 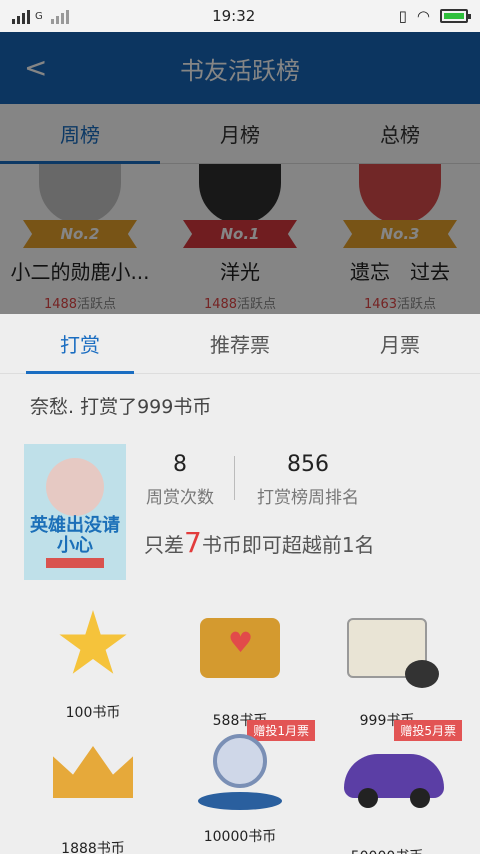 What do you see at coordinates (240, 661) in the screenshot?
I see `treasure-chest-icon` at bounding box center [240, 661].